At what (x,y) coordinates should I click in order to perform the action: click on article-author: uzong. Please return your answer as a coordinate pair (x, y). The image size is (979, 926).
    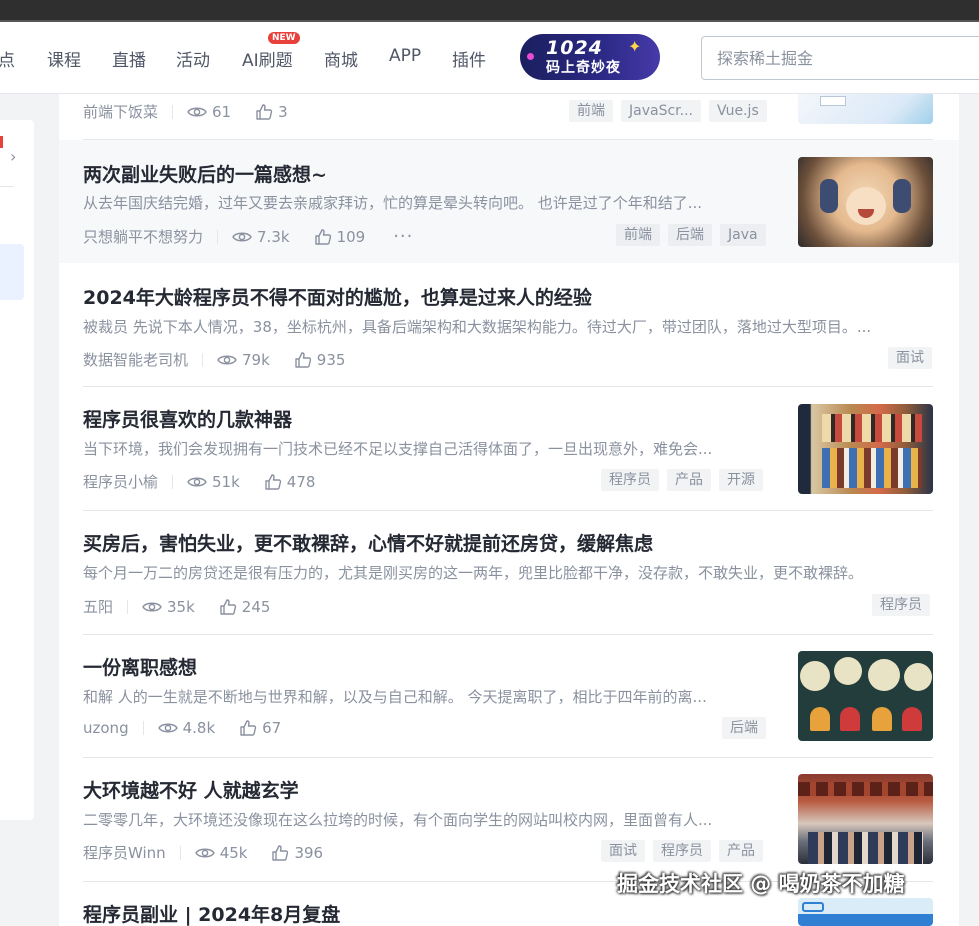
    Looking at the image, I should click on (106, 728).